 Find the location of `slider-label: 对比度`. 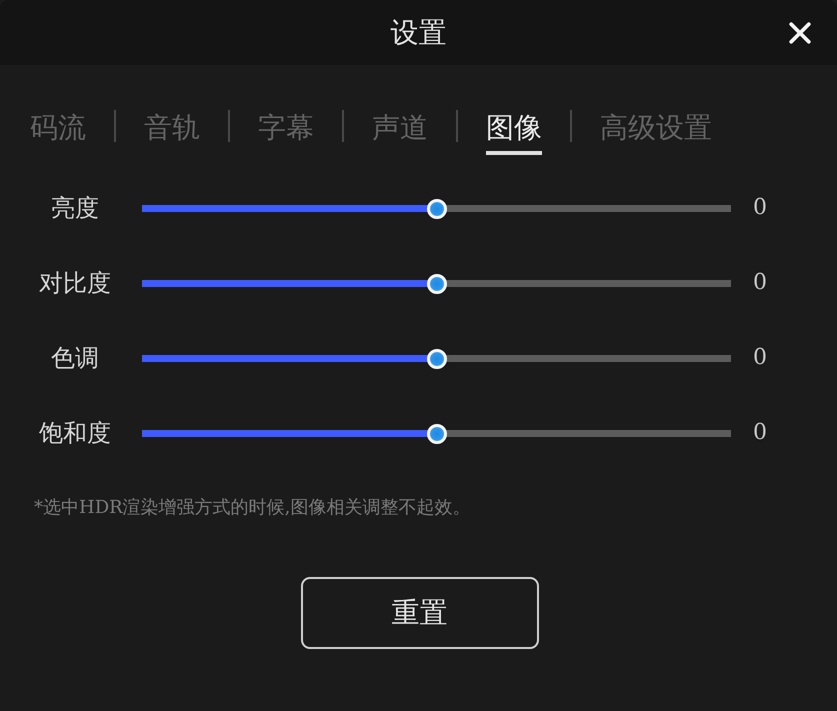

slider-label: 对比度 is located at coordinates (75, 283).